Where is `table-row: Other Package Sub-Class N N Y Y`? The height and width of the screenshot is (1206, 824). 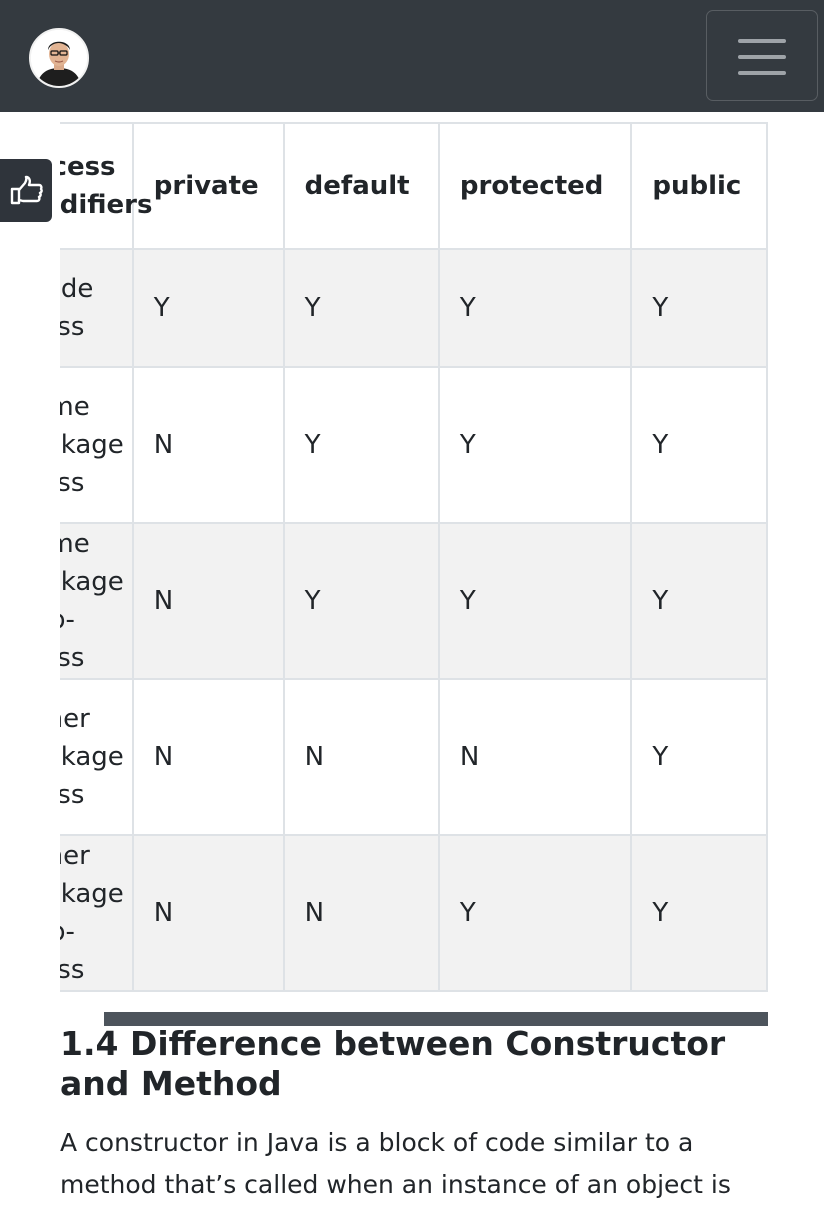
table-row: Other Package Sub-Class N N Y Y is located at coordinates (414, 913).